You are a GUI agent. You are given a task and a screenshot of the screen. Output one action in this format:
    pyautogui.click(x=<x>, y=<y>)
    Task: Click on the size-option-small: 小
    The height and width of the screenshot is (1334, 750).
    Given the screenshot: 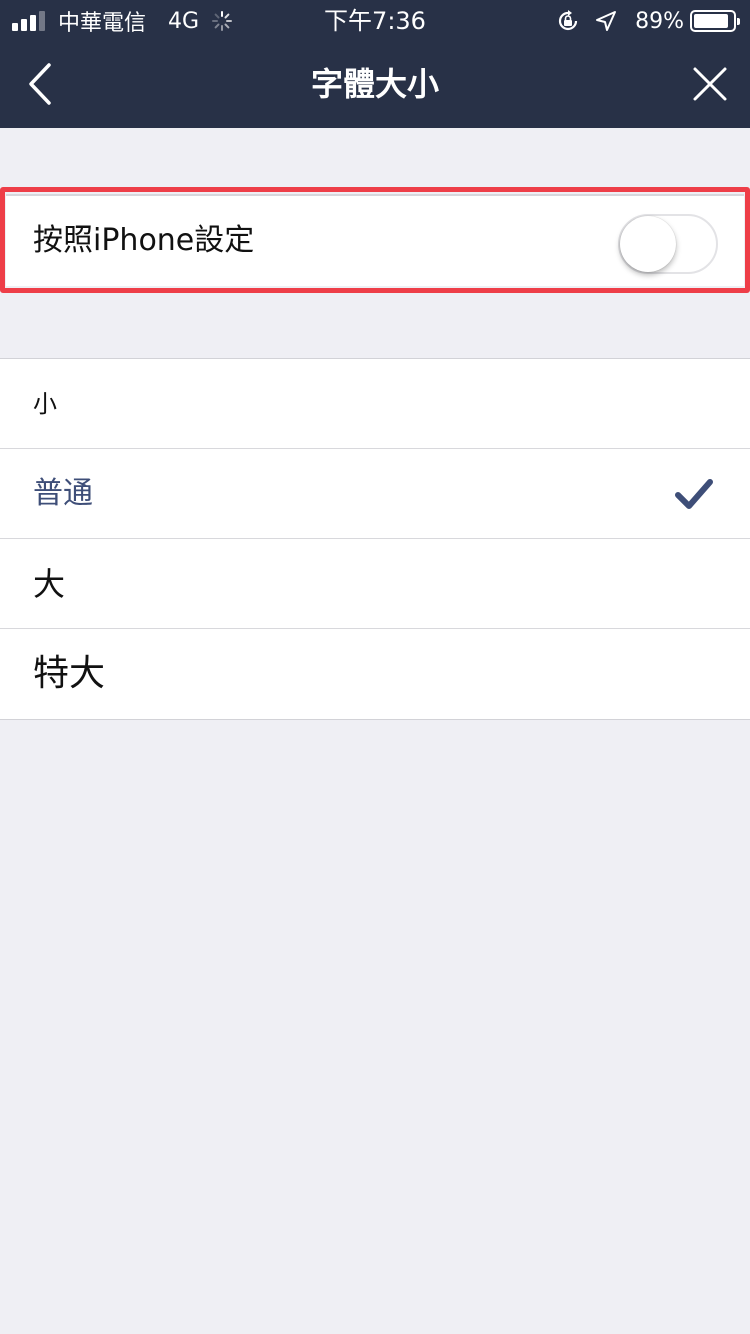 What is the action you would take?
    pyautogui.click(x=375, y=404)
    